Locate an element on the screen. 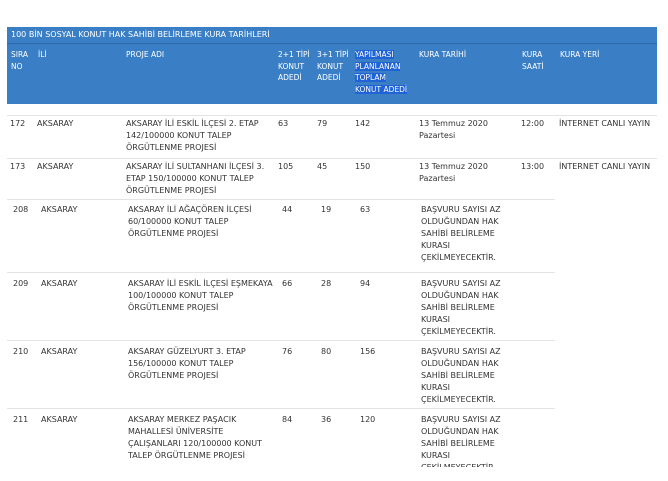 The image size is (668, 481). cell-3-1: 19 is located at coordinates (326, 209).